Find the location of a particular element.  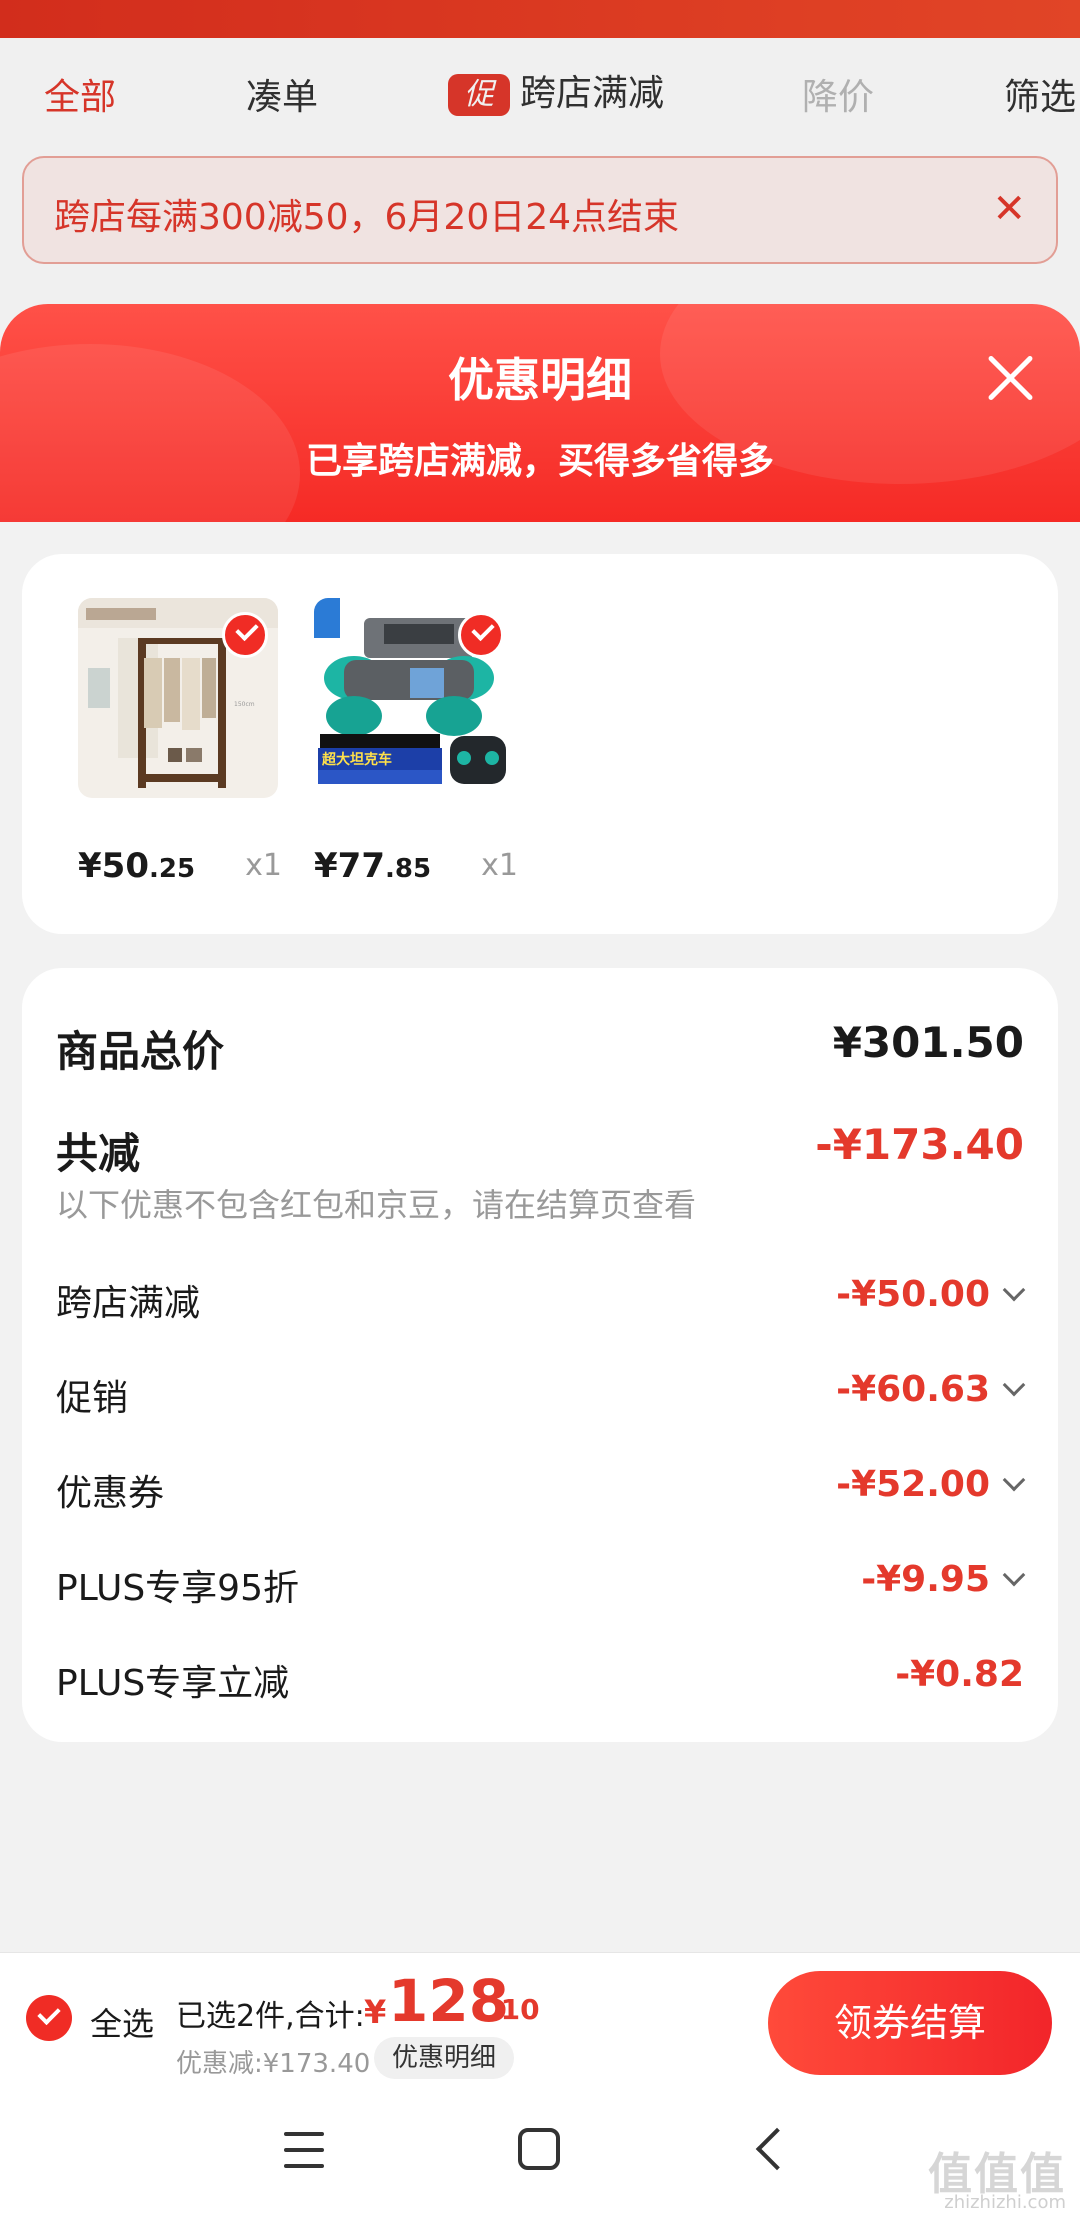

menu-icon is located at coordinates (306, 2151).